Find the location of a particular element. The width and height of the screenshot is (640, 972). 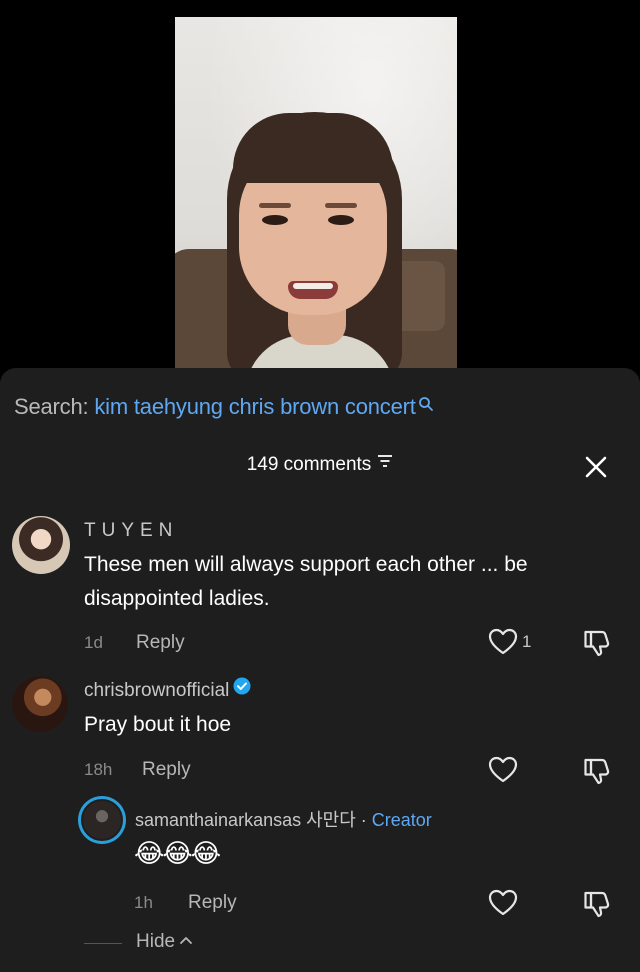

reply-username: samanthainarkansas 사만다 · Creator is located at coordinates (283, 819).